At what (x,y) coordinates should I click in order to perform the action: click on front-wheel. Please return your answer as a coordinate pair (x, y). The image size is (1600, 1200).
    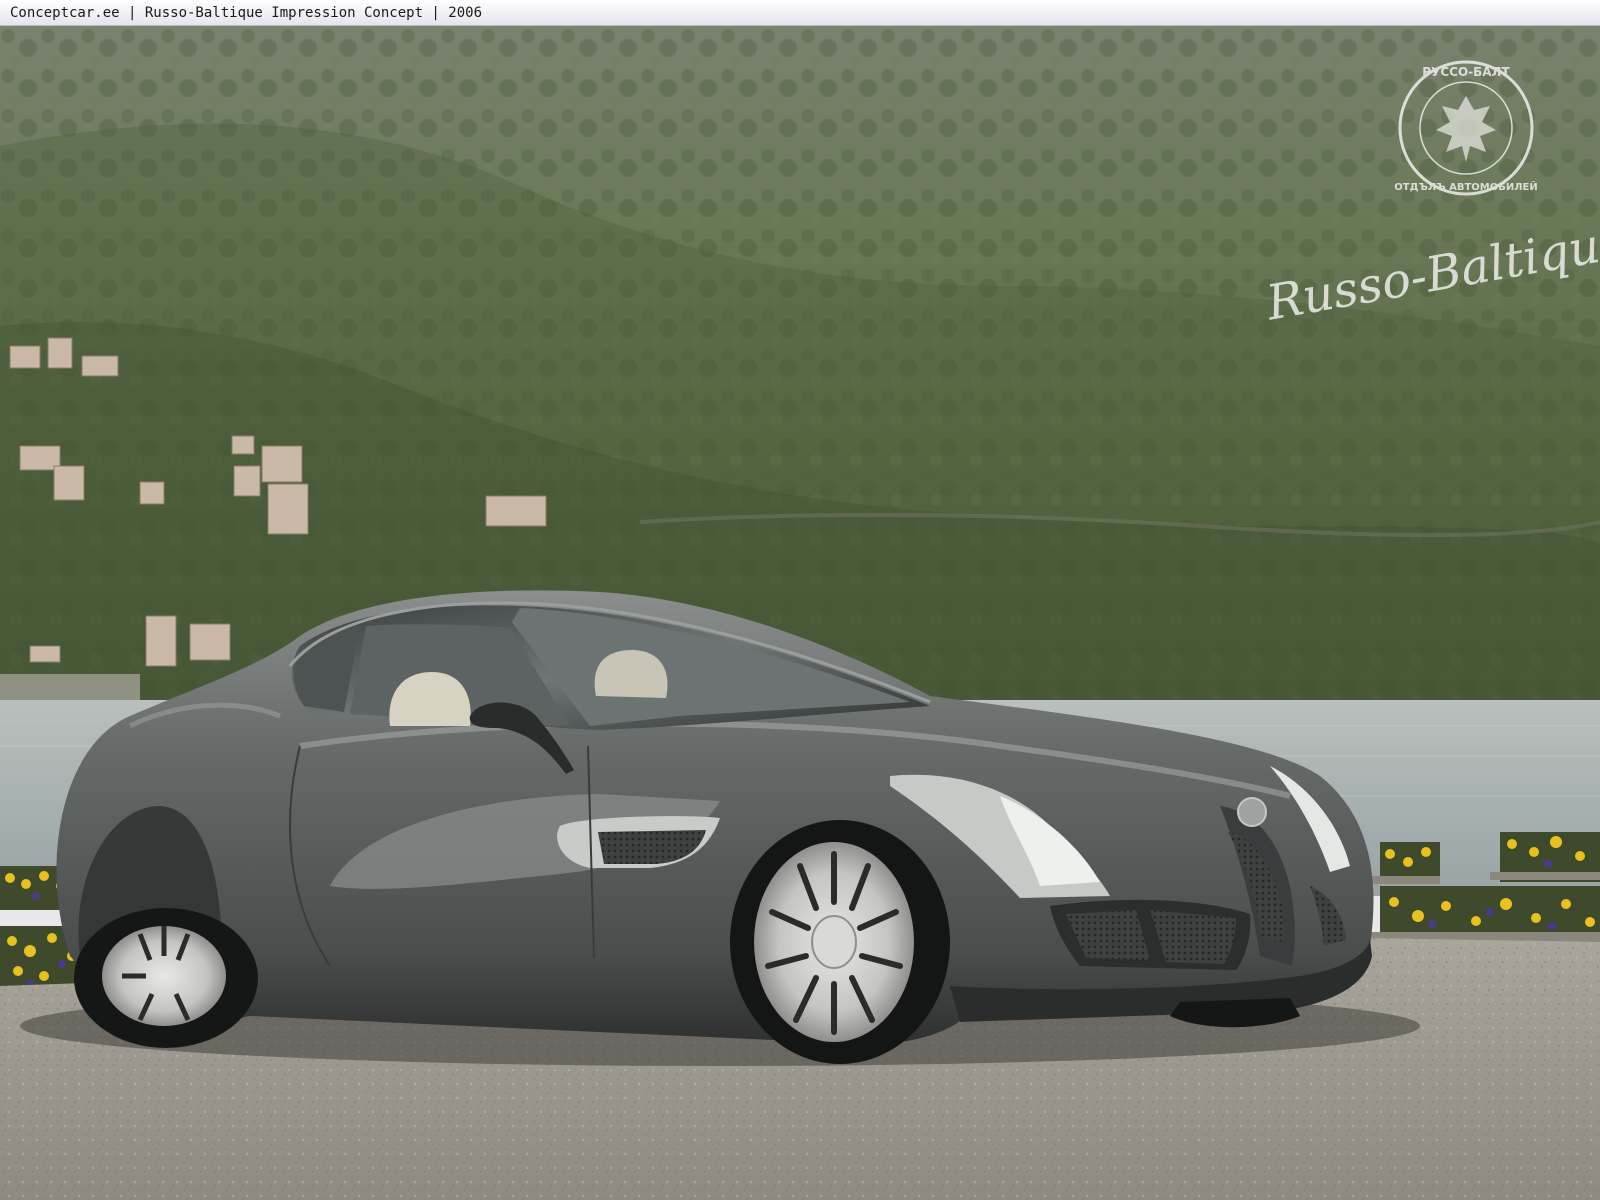
    Looking at the image, I should click on (840, 942).